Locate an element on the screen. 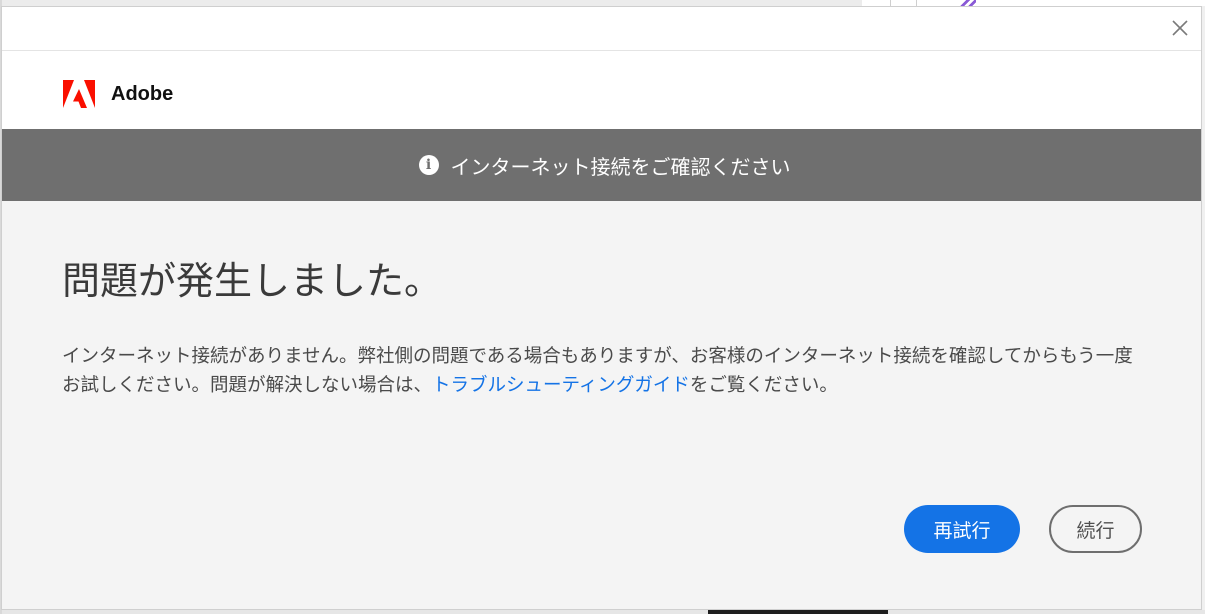  close-icon is located at coordinates (1180, 28).